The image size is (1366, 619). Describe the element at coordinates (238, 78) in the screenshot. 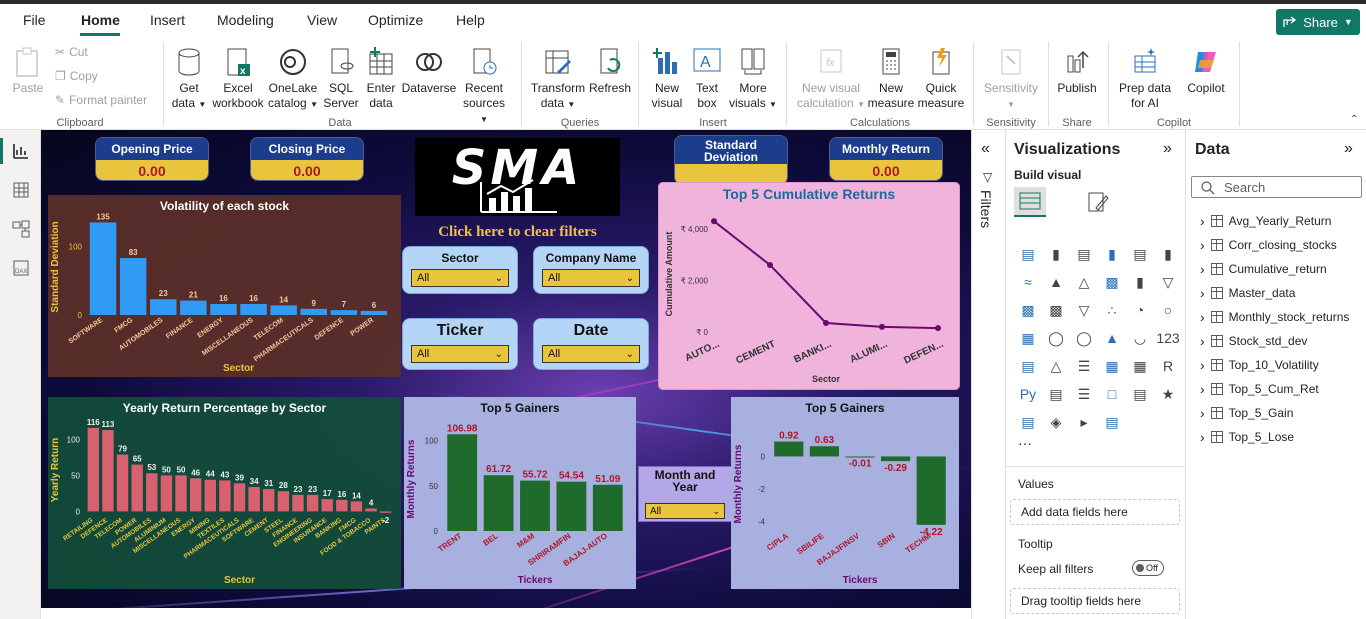

I see `excel-workbook-button: x Excel workbook` at that location.